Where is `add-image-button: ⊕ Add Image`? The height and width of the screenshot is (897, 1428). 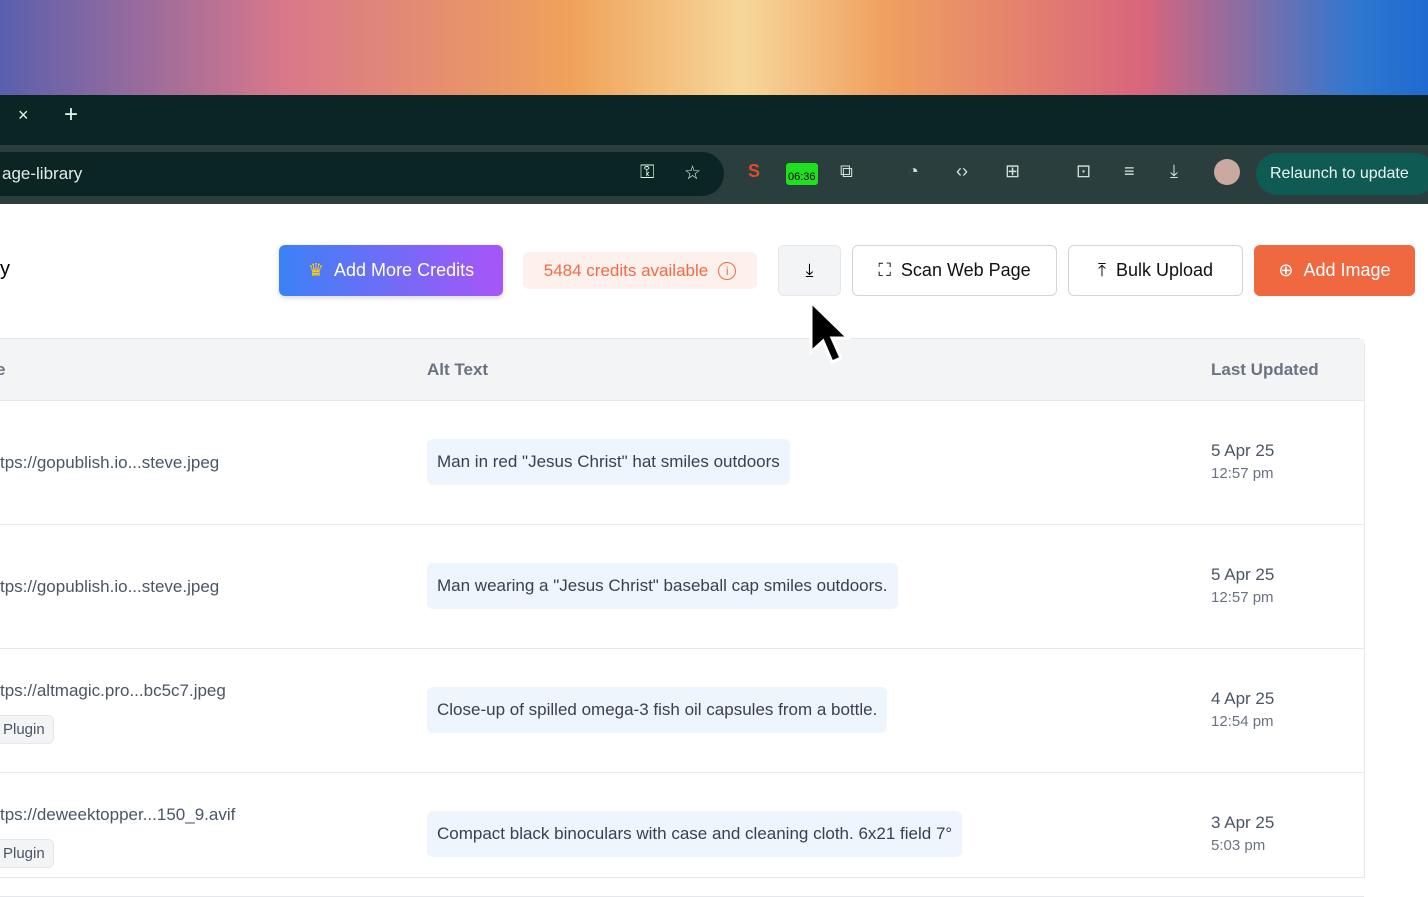
add-image-button: ⊕ Add Image is located at coordinates (1334, 270).